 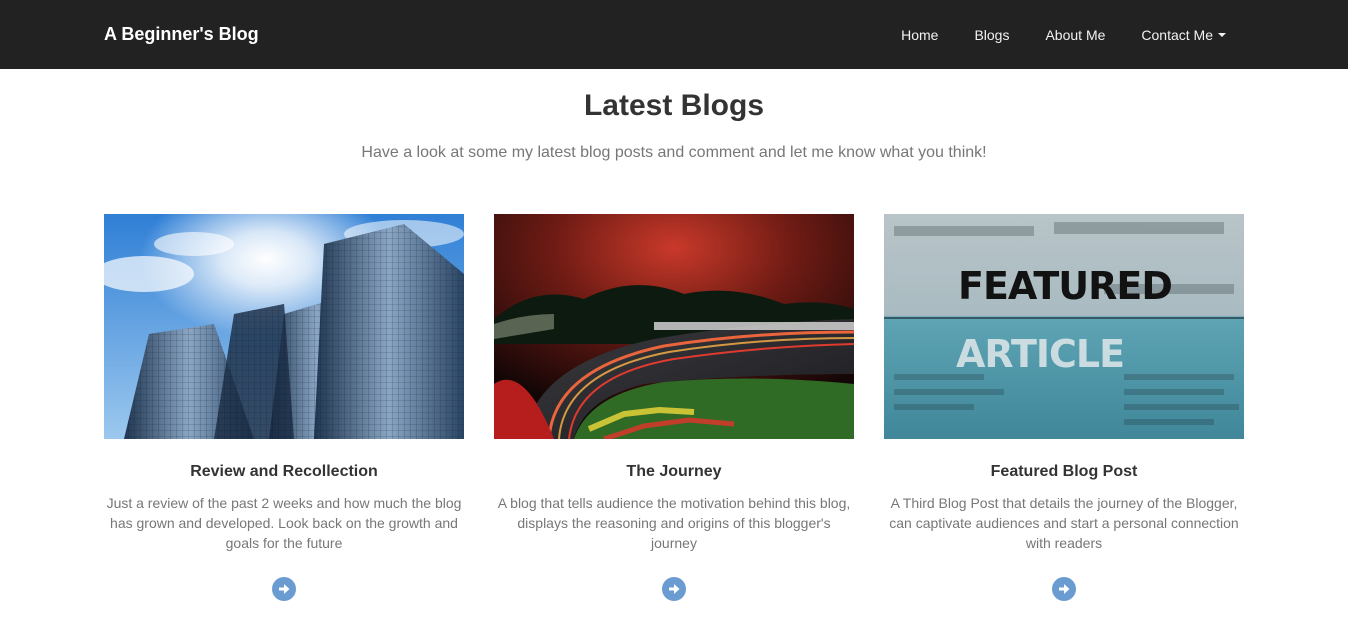 I want to click on card-title: Featured Blog Post, so click(x=1064, y=471).